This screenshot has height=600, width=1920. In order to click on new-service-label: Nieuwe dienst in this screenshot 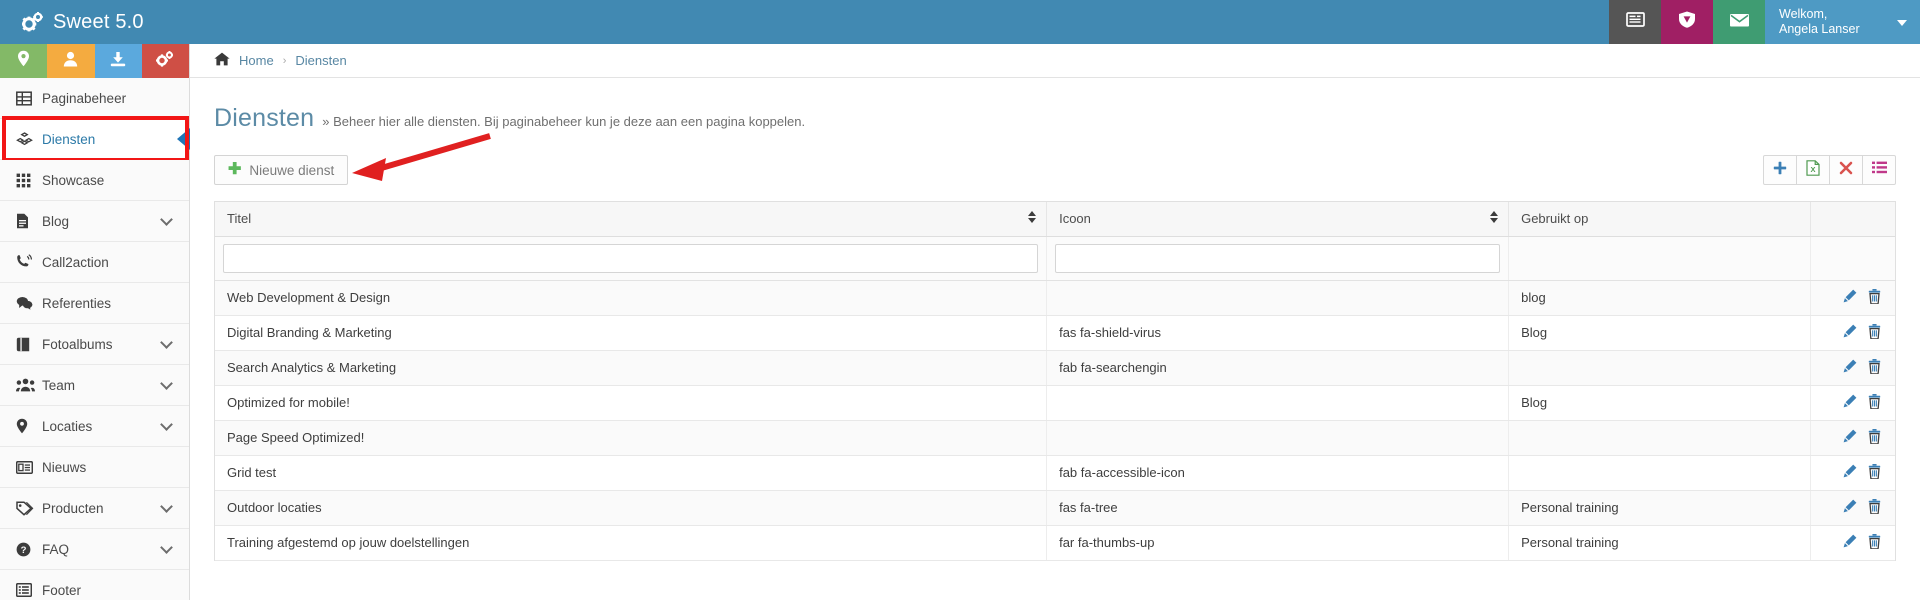, I will do `click(292, 170)`.